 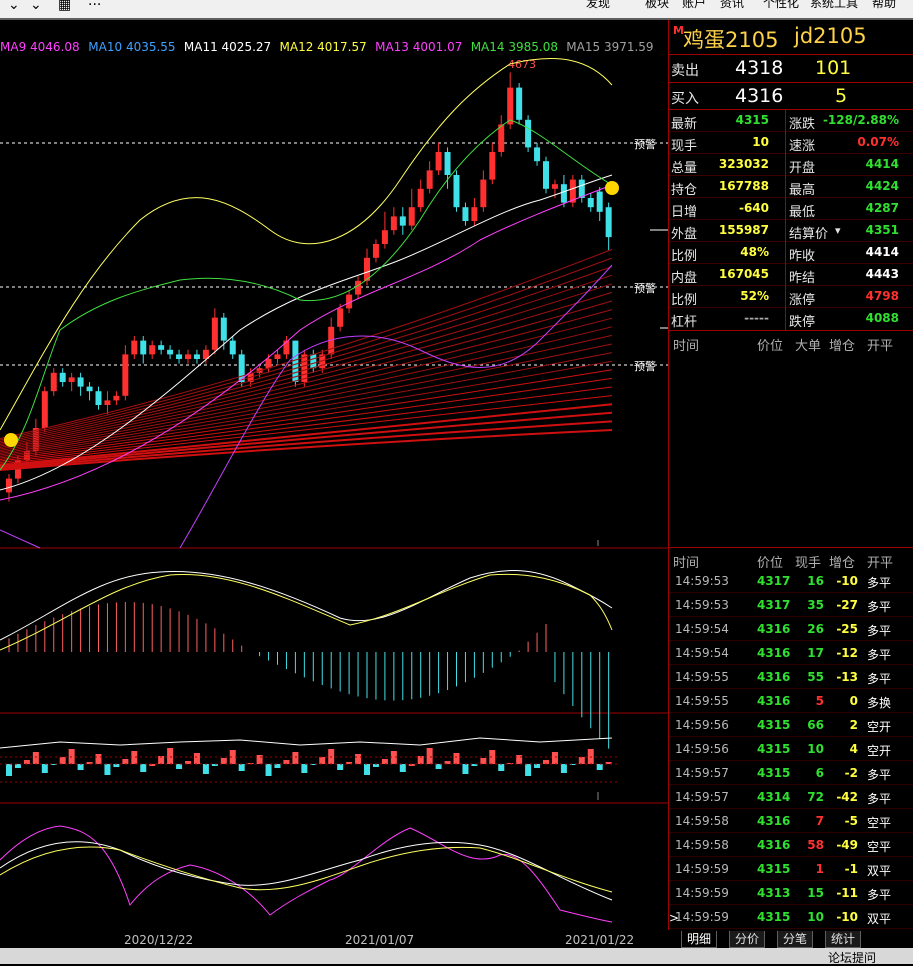 I want to click on tab-detail: 明细, so click(x=699, y=939).